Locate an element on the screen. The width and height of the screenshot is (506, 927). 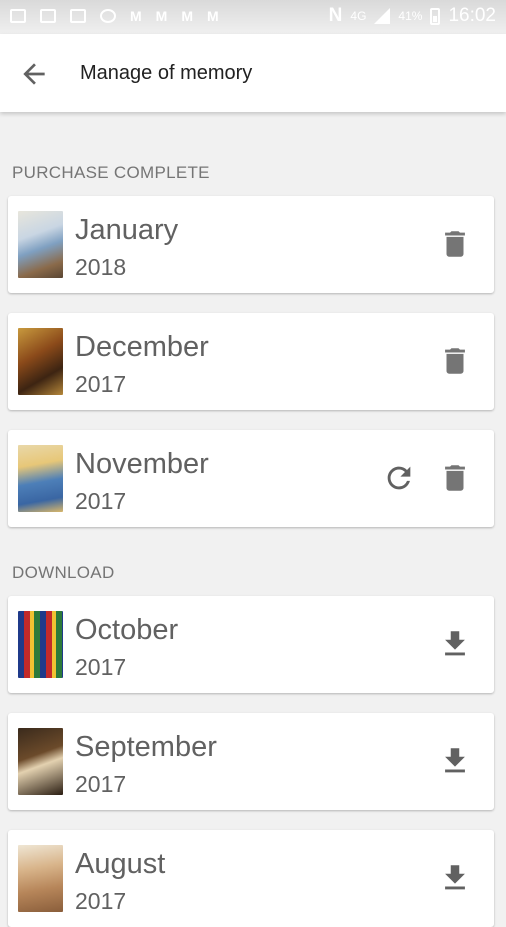
issue-month: November is located at coordinates (142, 464).